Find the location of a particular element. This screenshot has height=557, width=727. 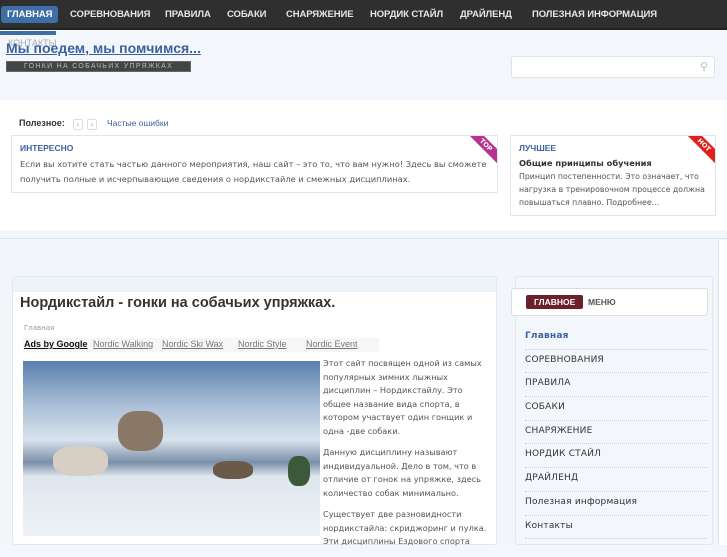

nav-overflow-bar is located at coordinates (28, 33).